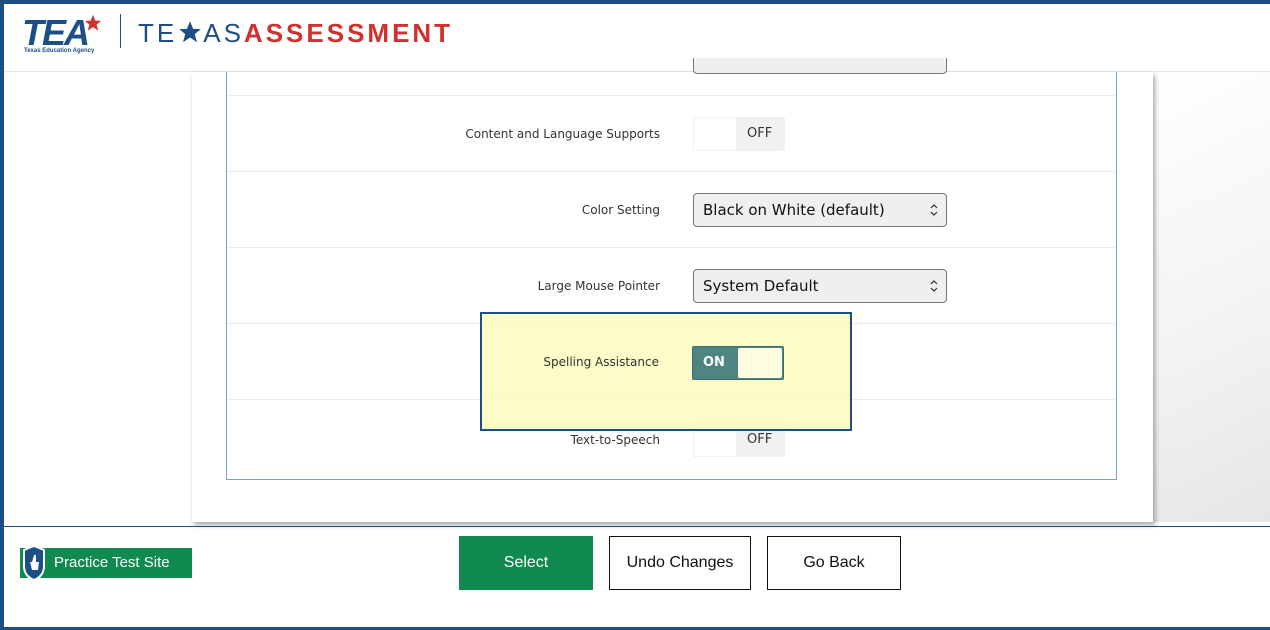  What do you see at coordinates (738, 363) in the screenshot?
I see `spelling-assistance-toggle: ON` at bounding box center [738, 363].